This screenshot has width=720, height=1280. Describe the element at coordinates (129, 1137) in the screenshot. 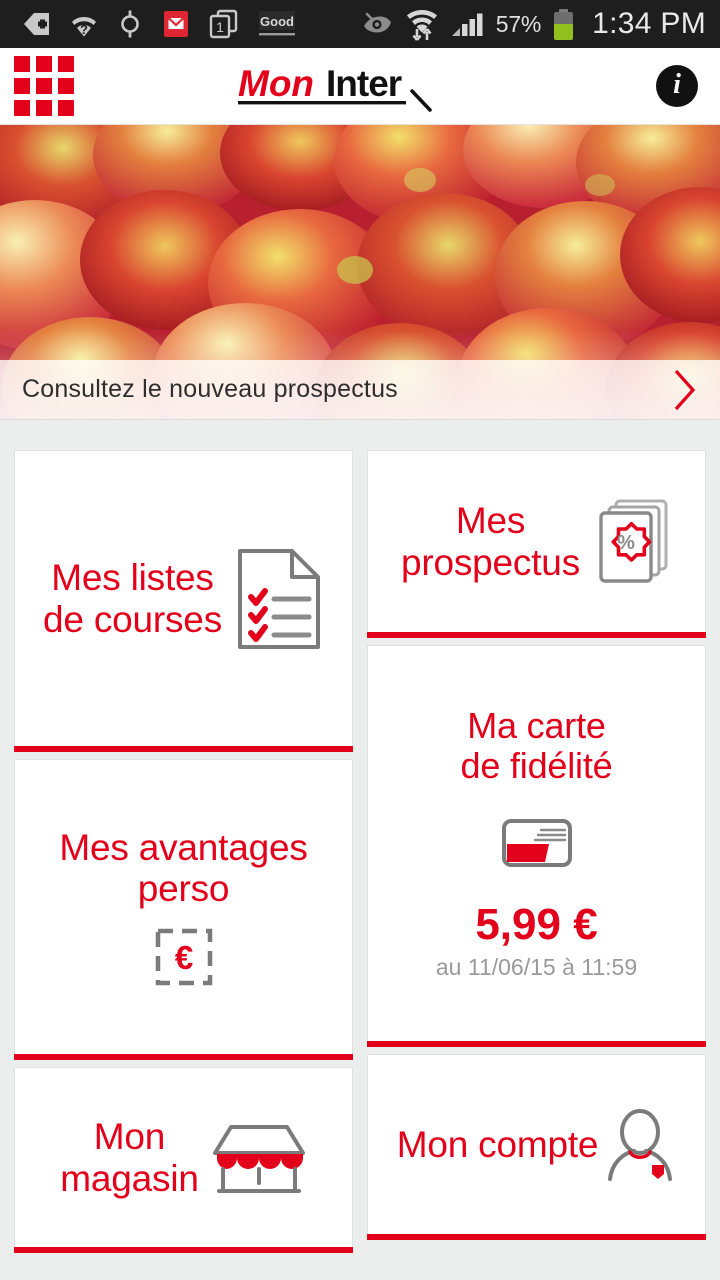

I see `tile-label-line1: Mon` at that location.